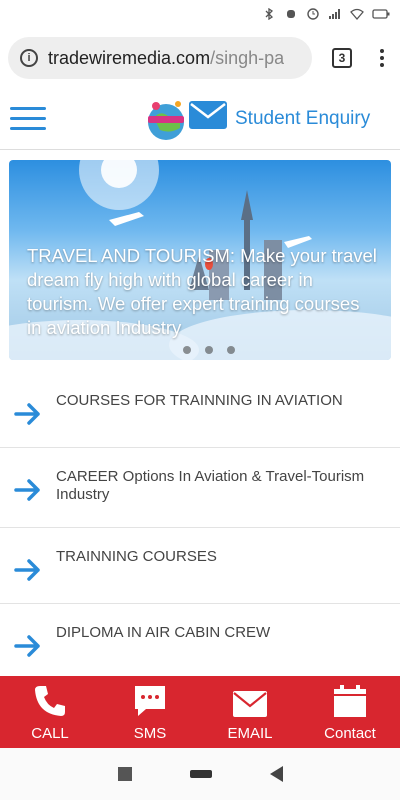 The height and width of the screenshot is (800, 400). I want to click on system-navigation-bar, so click(200, 774).